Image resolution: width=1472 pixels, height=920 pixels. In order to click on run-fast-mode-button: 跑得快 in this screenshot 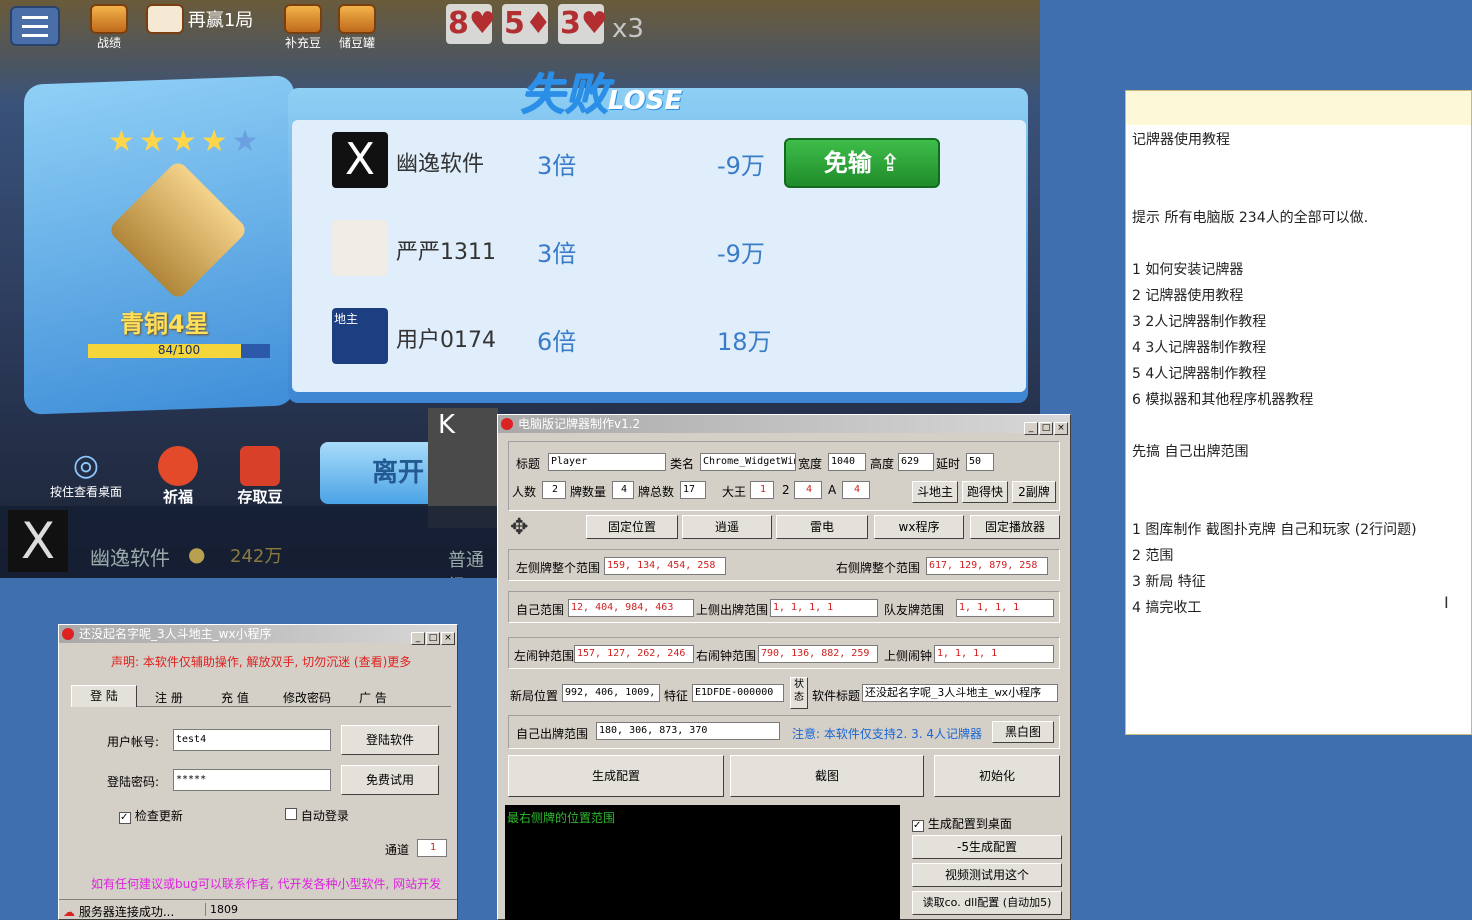, I will do `click(985, 492)`.